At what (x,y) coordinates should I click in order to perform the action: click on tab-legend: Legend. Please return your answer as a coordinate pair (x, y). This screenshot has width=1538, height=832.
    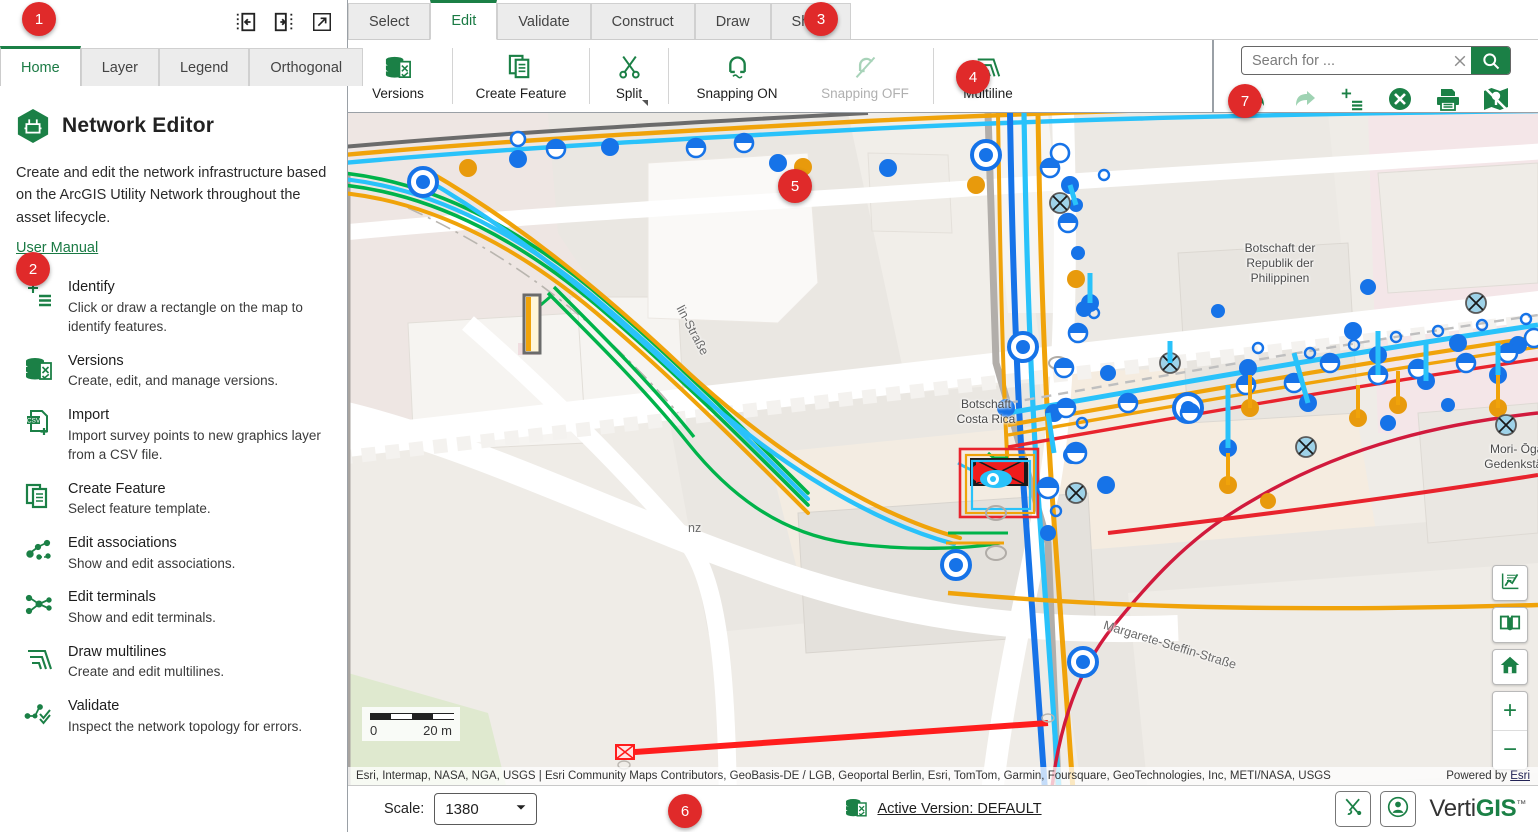
    Looking at the image, I should click on (204, 67).